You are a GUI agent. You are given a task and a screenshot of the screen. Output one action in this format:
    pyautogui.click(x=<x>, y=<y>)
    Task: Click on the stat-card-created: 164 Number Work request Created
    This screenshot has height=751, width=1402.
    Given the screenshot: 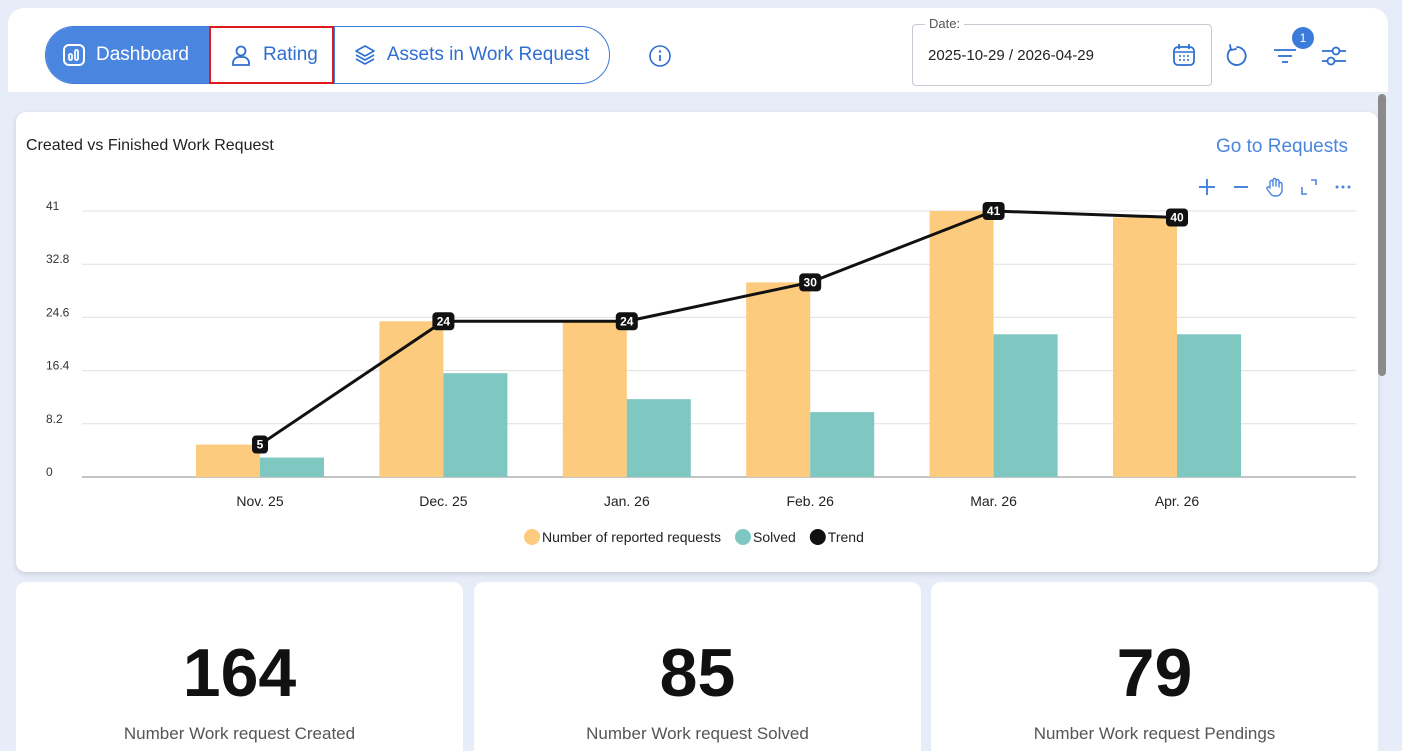 What is the action you would take?
    pyautogui.click(x=239, y=666)
    